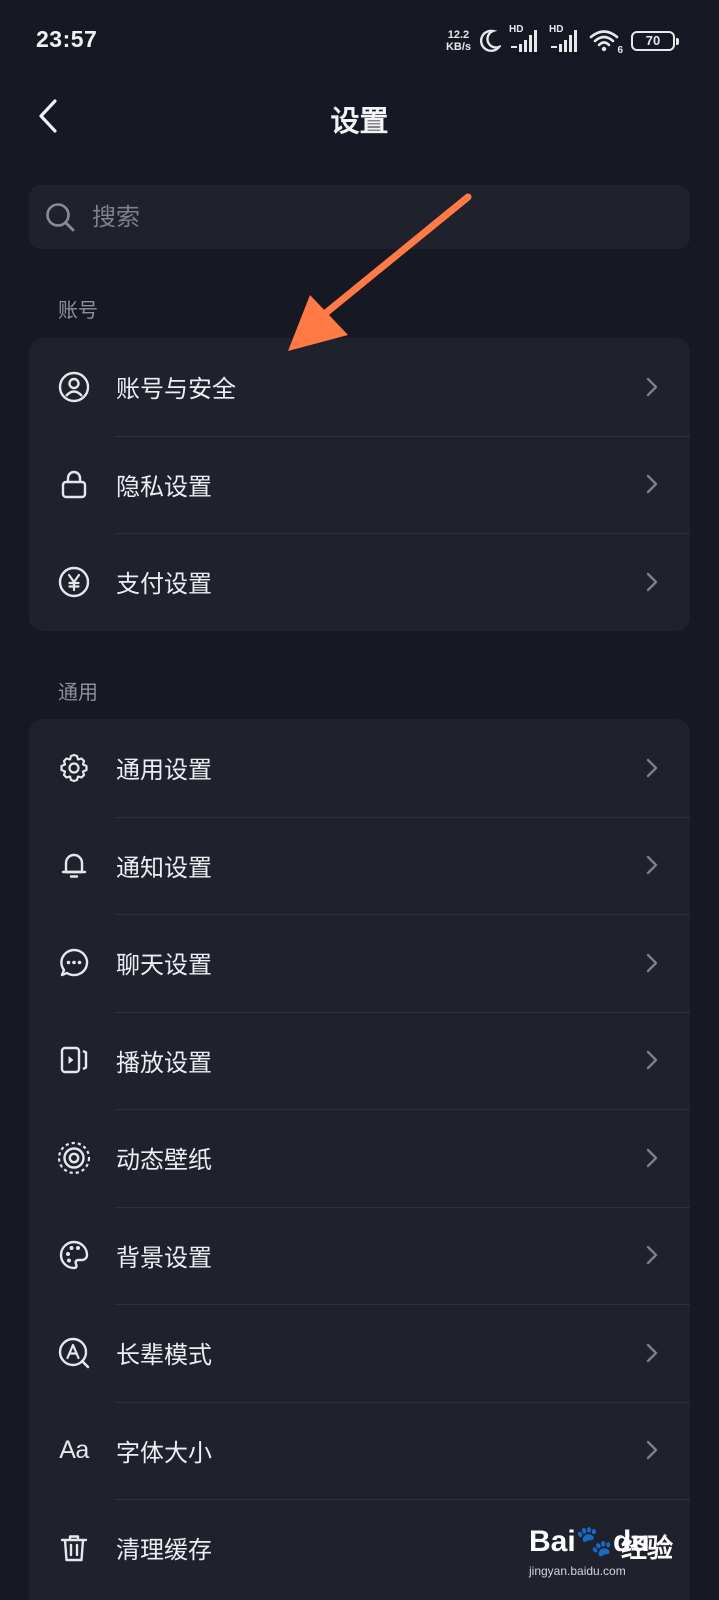 The width and height of the screenshot is (719, 1600). Describe the element at coordinates (577, 1571) in the screenshot. I see `watermark-url: jingyan.baidu.com` at that location.